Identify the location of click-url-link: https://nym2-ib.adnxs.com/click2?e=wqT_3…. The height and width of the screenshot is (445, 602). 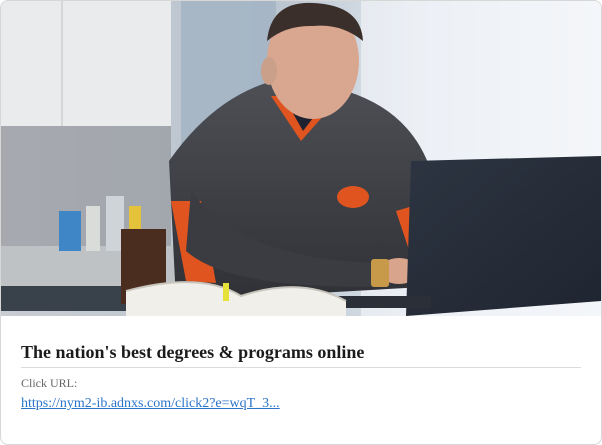
(301, 404).